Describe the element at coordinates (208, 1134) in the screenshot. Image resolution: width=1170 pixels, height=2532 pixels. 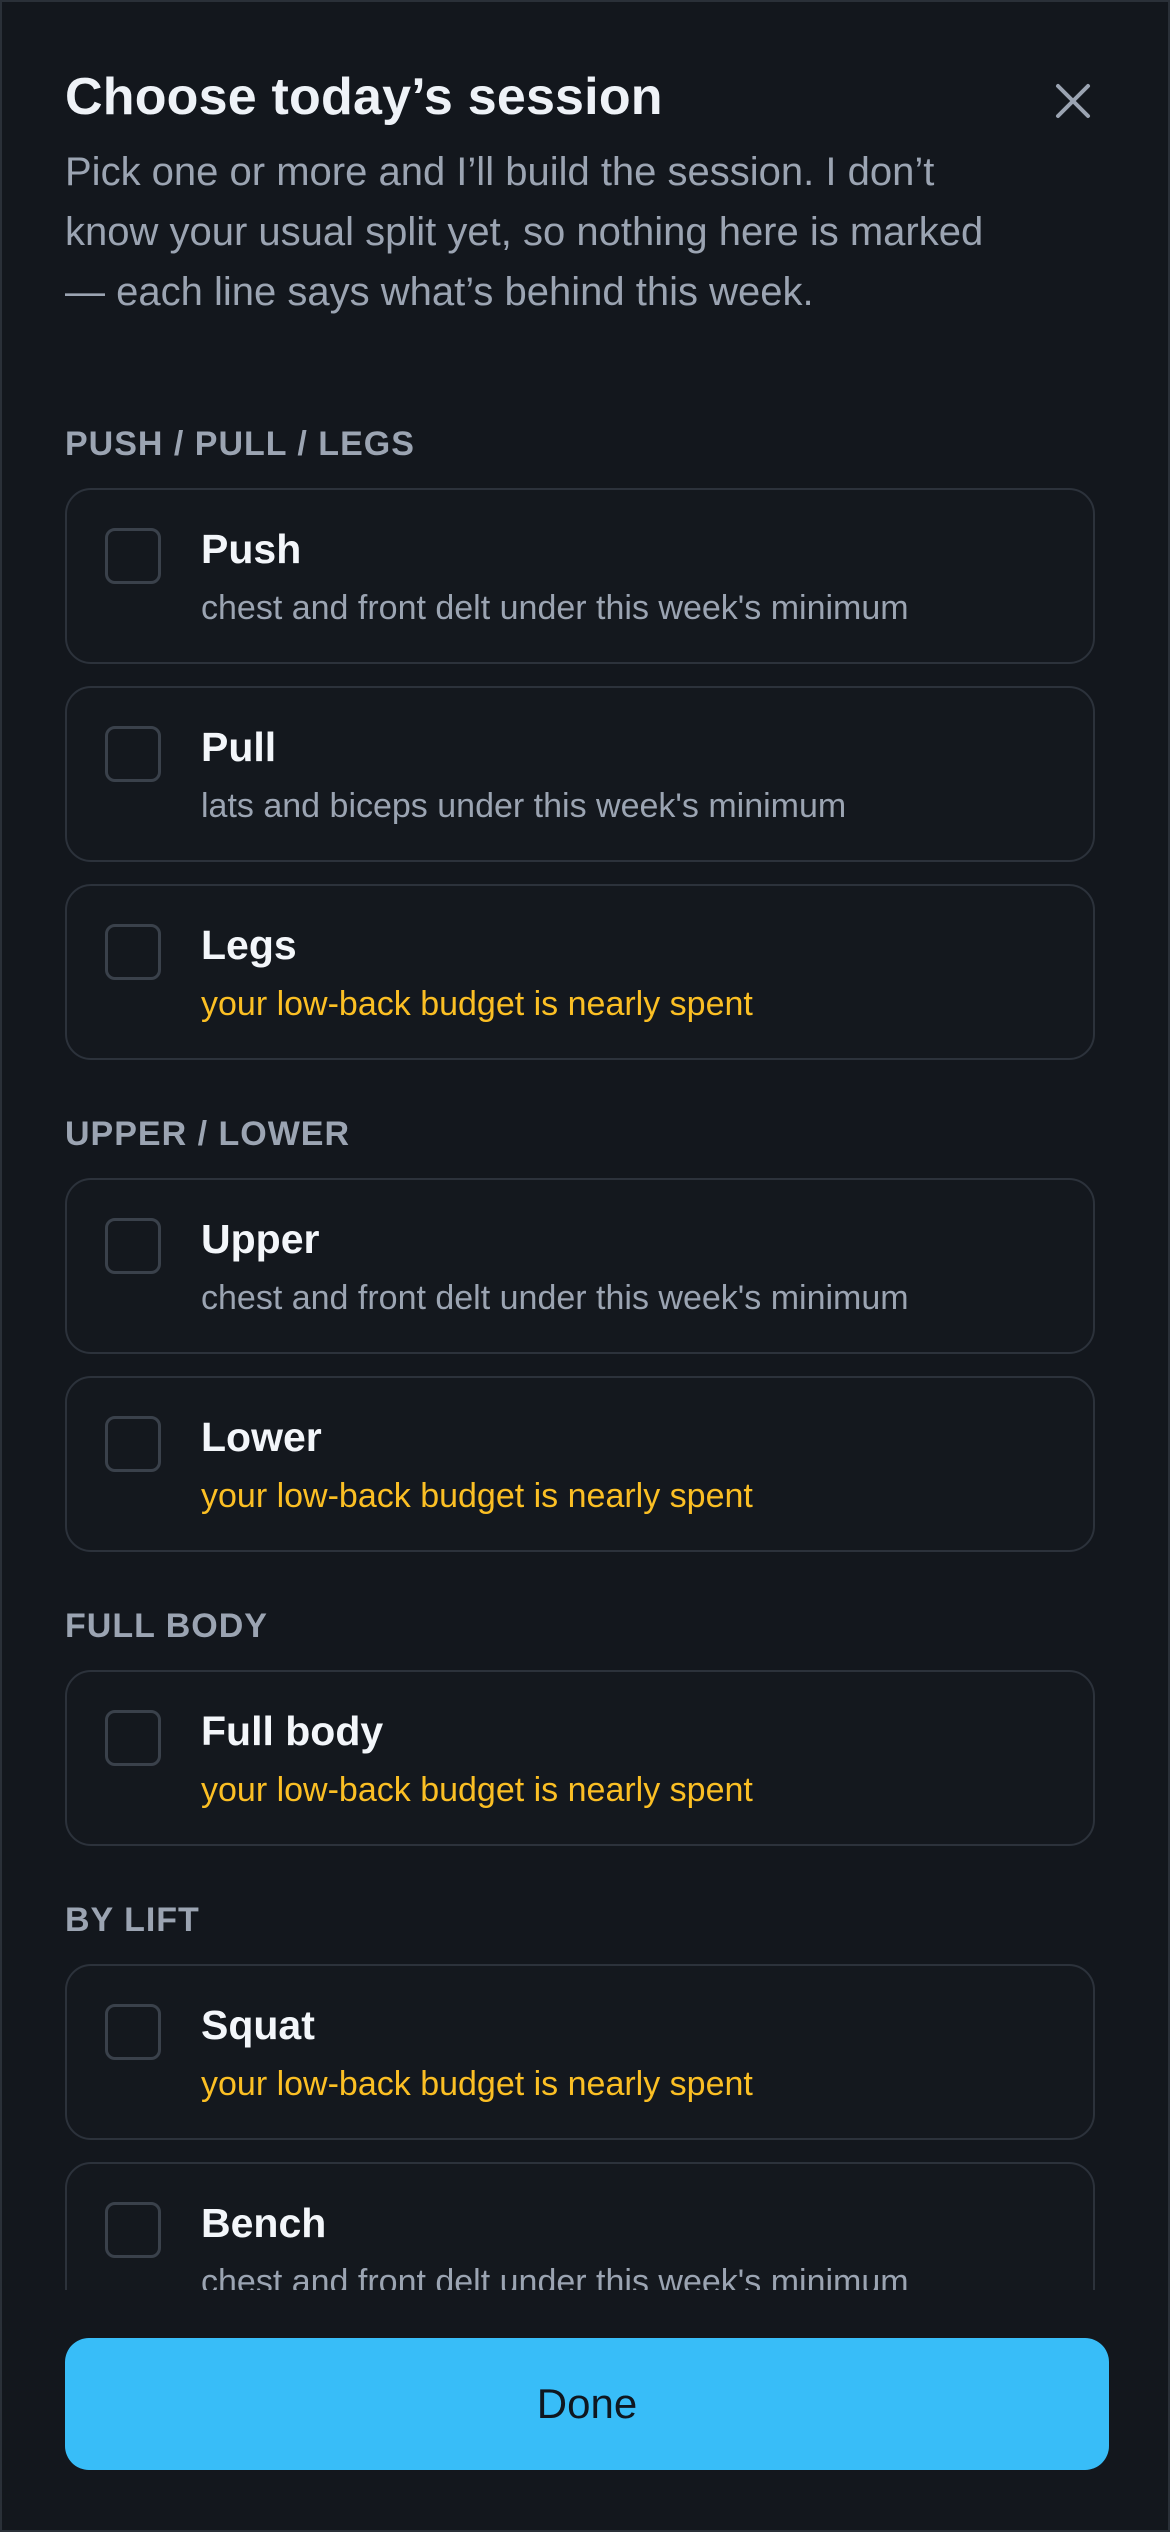
I see `section-label-upper-lower: UPPER / LOWER` at that location.